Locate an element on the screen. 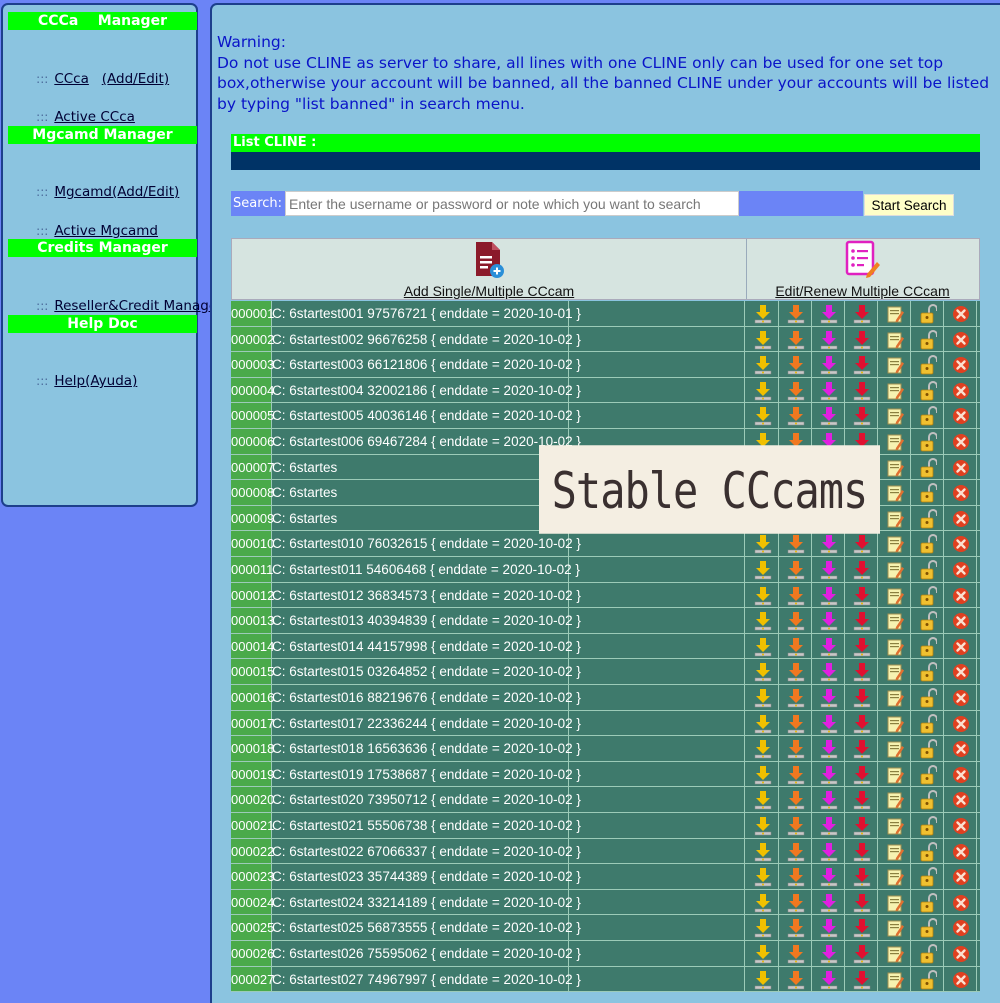 Image resolution: width=1000 pixels, height=1003 pixels. sidebar-link-reseller: Reseller&Credit Manager is located at coordinates (138, 306).